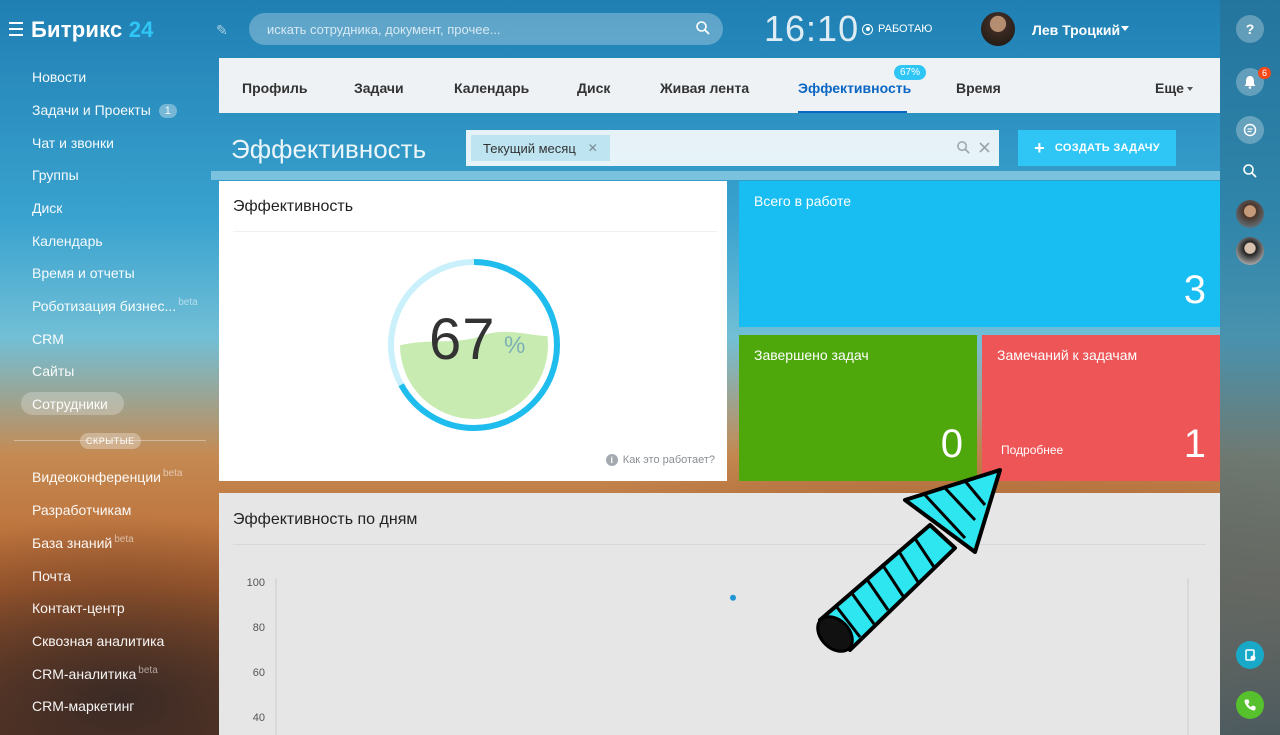 This screenshot has height=735, width=1280. What do you see at coordinates (867, 29) in the screenshot?
I see `status-icon` at bounding box center [867, 29].